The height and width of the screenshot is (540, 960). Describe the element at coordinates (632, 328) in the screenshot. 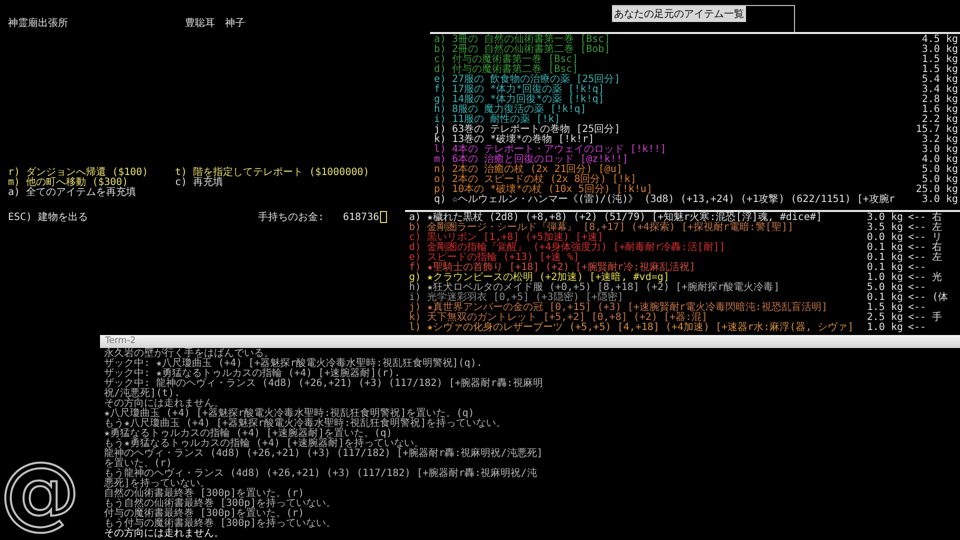

I see `item-name: l) ★シヴァの化身のレザーブーツ (+5,+5) [4,+18] (+4加速) [+速器r水:麻浮(器, シヴァ]` at that location.